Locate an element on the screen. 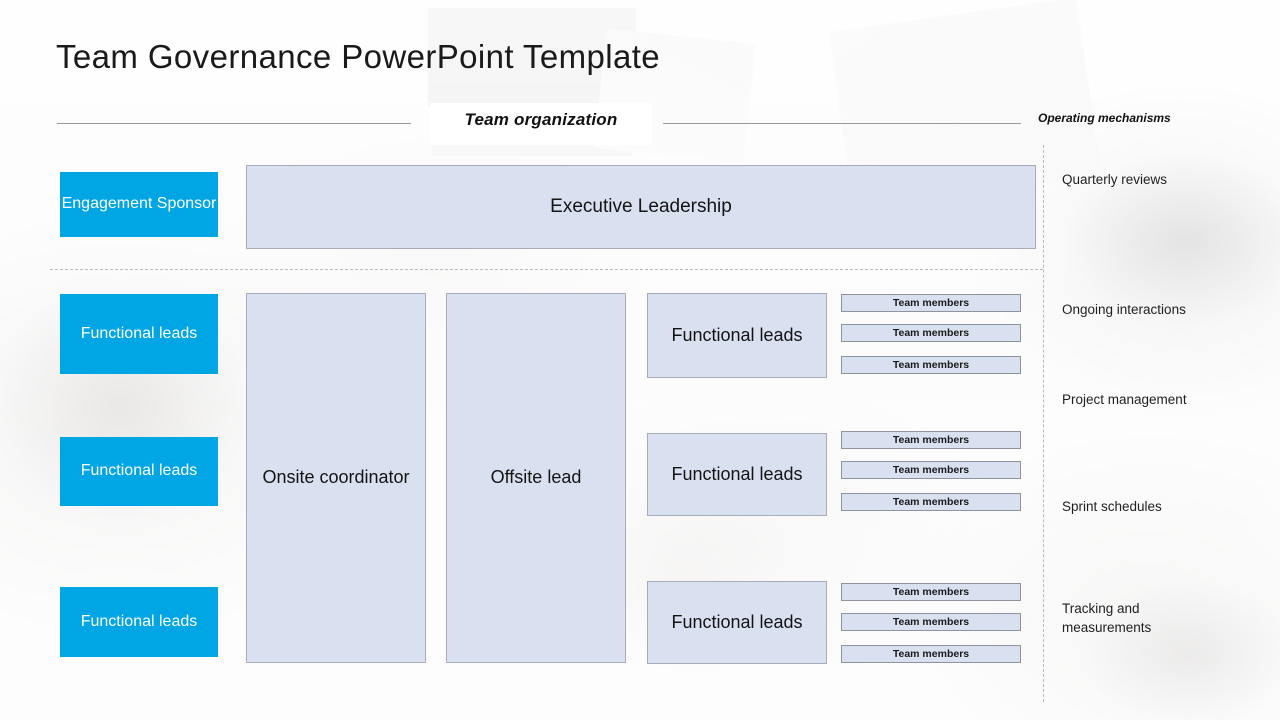  operating-mechanism-project-management: Project management is located at coordinates (1124, 399).